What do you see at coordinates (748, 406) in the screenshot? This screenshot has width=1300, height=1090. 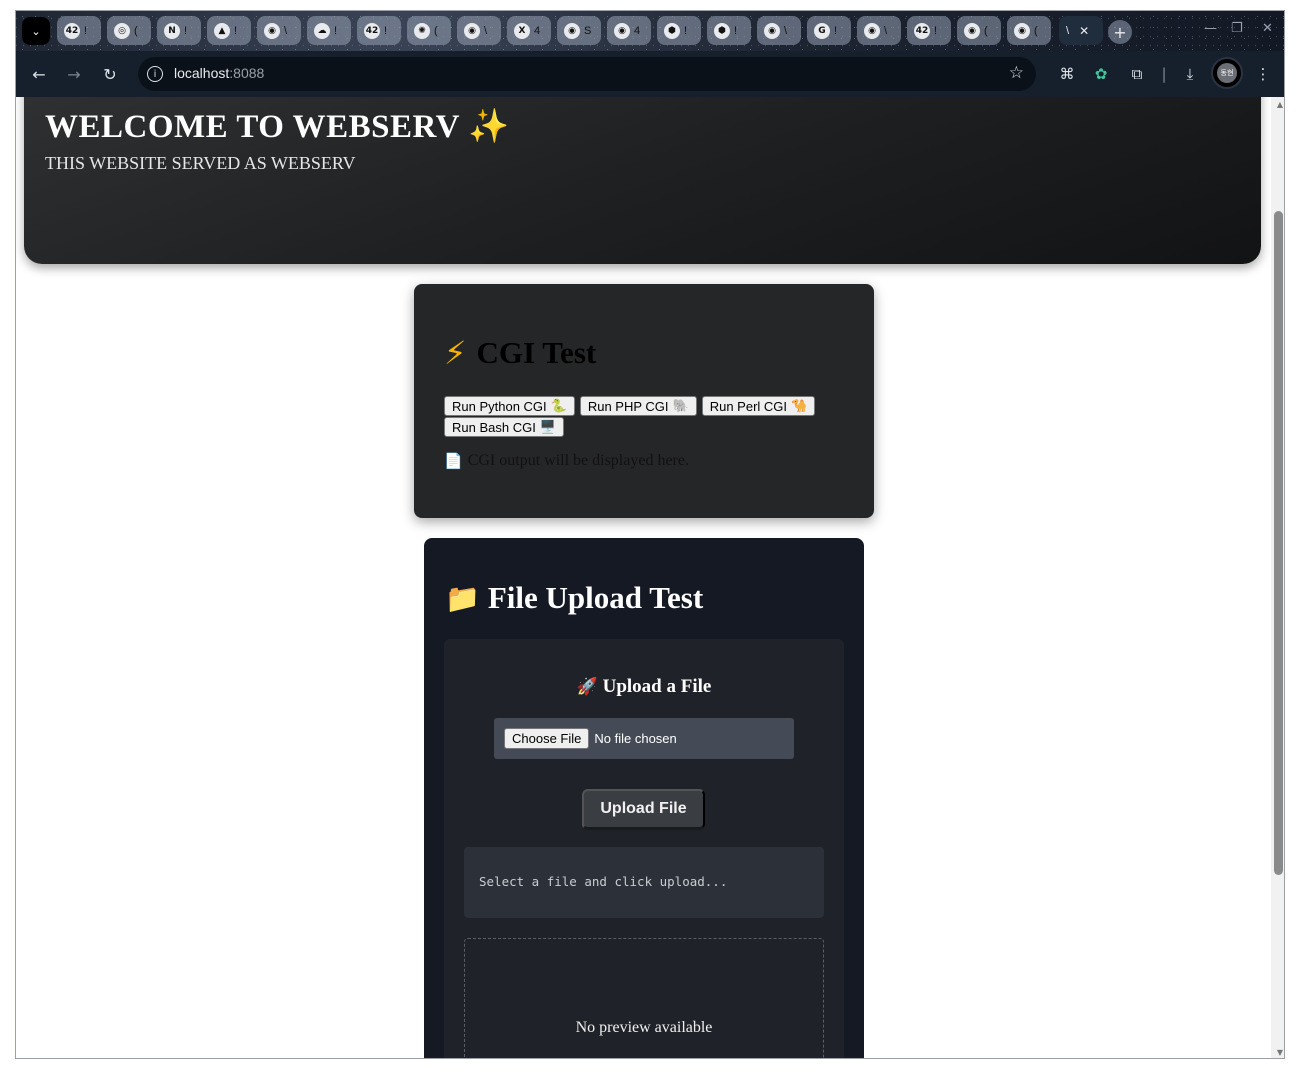 I see `button-label: Run Perl CGI` at bounding box center [748, 406].